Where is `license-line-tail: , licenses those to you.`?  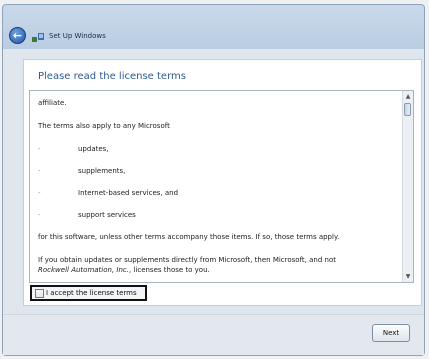 license-line-tail: , licenses those to you. is located at coordinates (169, 270).